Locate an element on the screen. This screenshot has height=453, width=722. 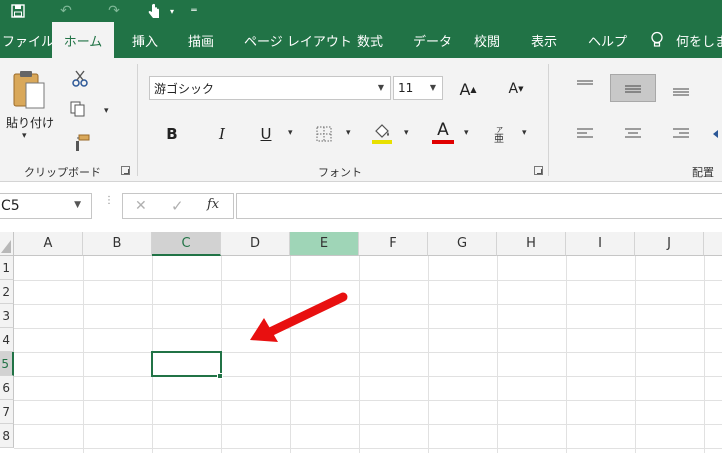
insert-function-icon: fx is located at coordinates (213, 204).